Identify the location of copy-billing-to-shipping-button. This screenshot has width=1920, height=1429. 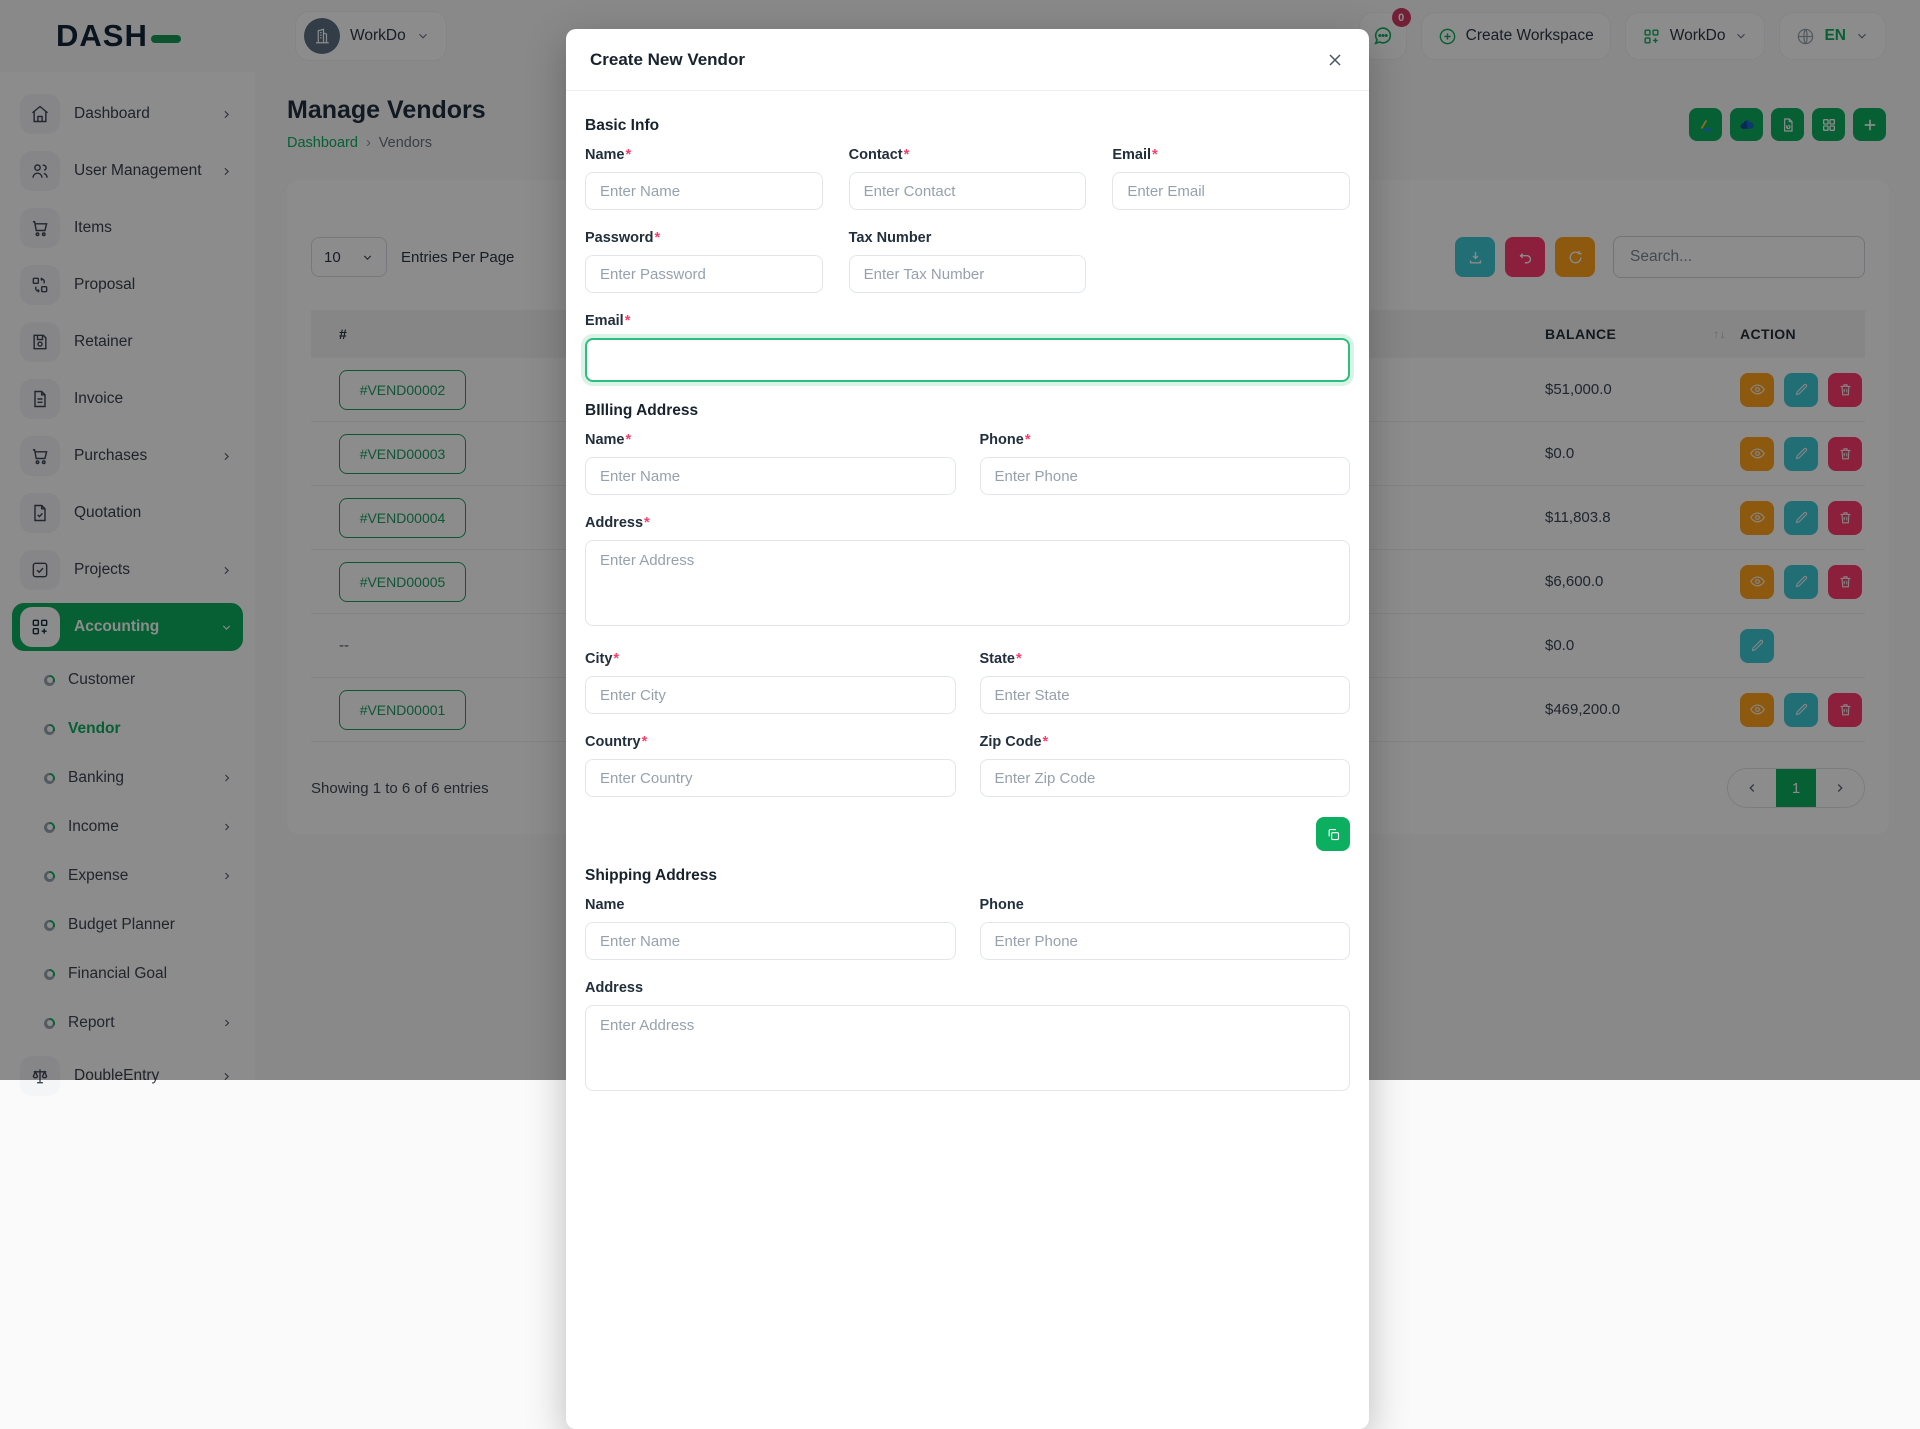
(1333, 834).